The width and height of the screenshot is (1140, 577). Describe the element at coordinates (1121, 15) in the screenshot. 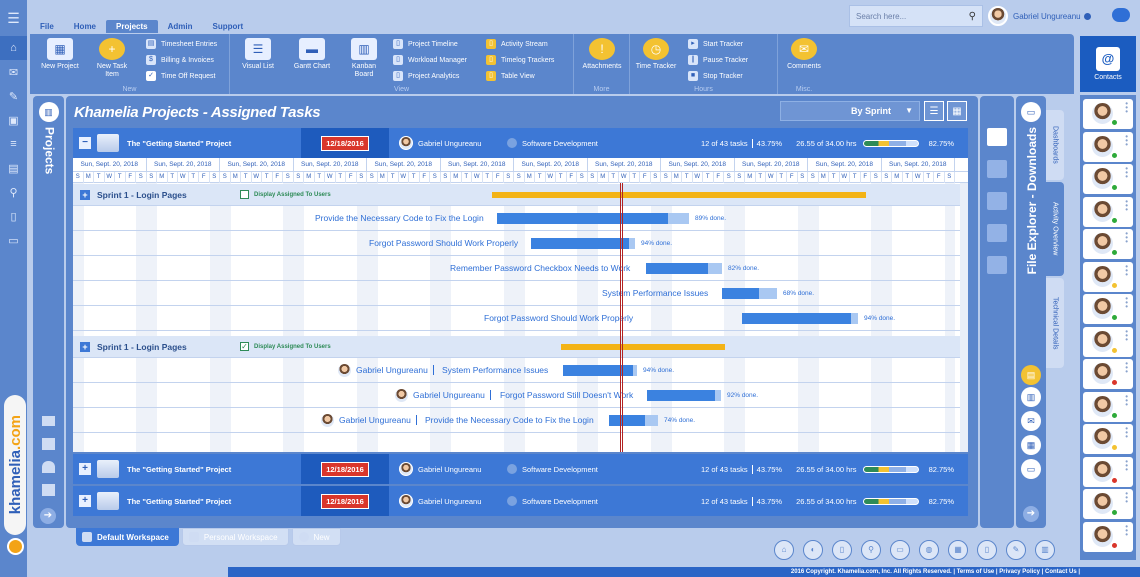

I see `chat-icon` at that location.